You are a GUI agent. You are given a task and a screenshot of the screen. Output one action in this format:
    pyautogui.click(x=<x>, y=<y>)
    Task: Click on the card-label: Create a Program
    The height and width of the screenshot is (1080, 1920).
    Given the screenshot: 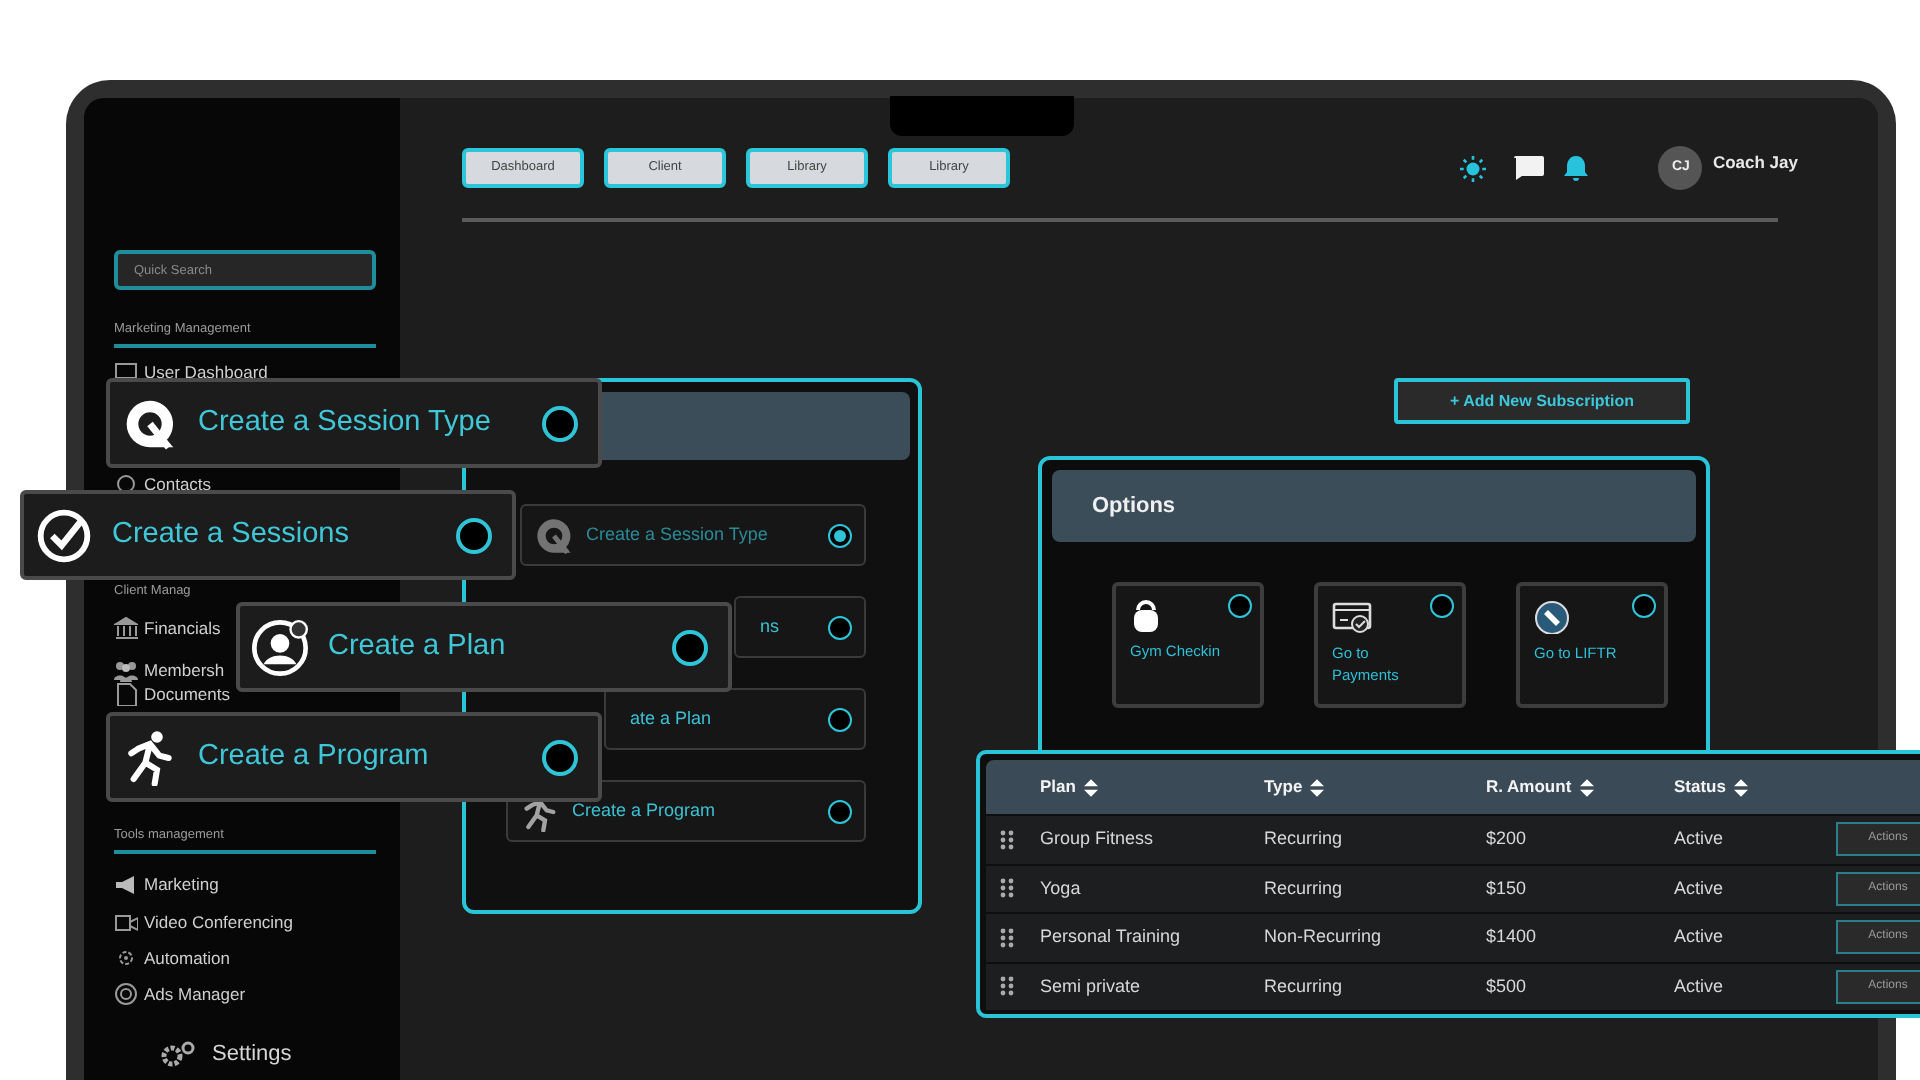 What is the action you would take?
    pyautogui.click(x=313, y=756)
    